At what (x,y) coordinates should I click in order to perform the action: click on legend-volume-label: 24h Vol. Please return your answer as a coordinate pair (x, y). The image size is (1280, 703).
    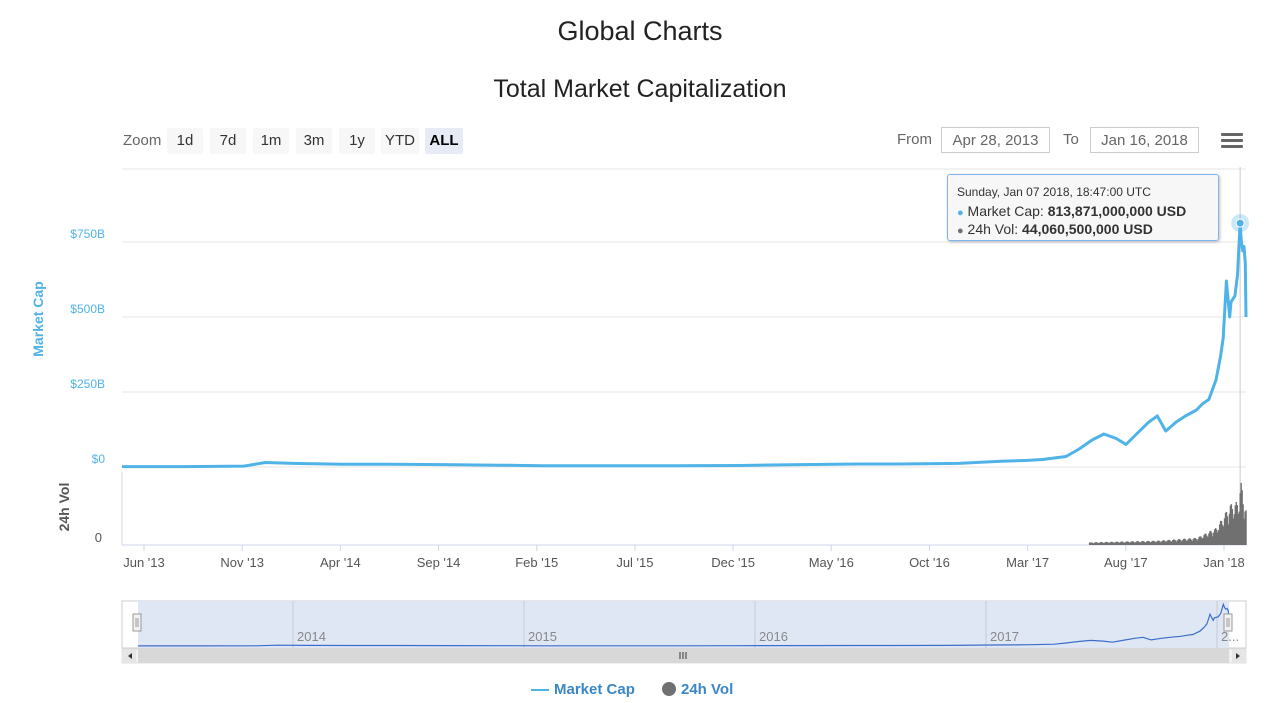
    Looking at the image, I should click on (707, 689).